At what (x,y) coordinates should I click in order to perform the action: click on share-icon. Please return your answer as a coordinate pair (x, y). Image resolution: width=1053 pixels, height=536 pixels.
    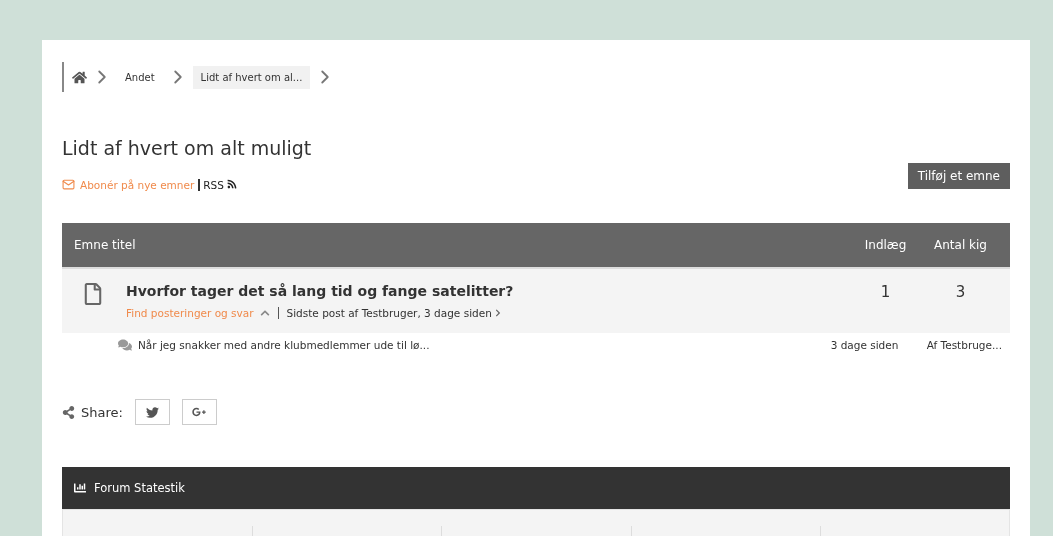
    Looking at the image, I should click on (68, 412).